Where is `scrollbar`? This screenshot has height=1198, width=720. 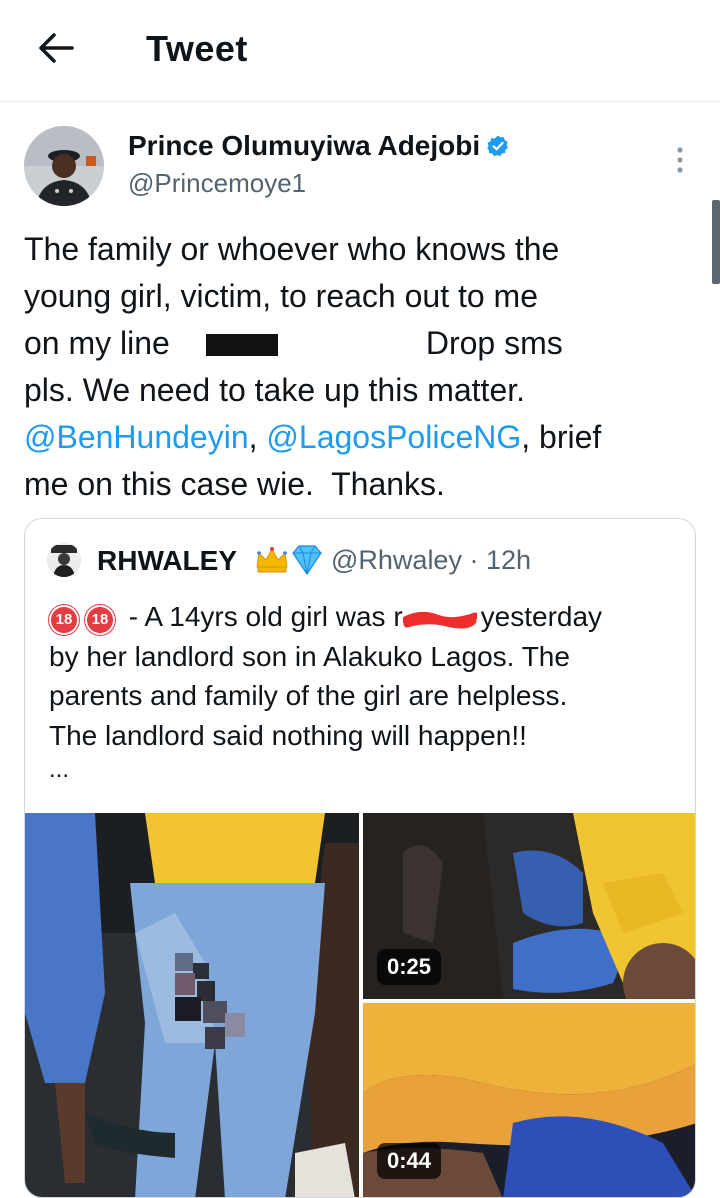 scrollbar is located at coordinates (716, 242).